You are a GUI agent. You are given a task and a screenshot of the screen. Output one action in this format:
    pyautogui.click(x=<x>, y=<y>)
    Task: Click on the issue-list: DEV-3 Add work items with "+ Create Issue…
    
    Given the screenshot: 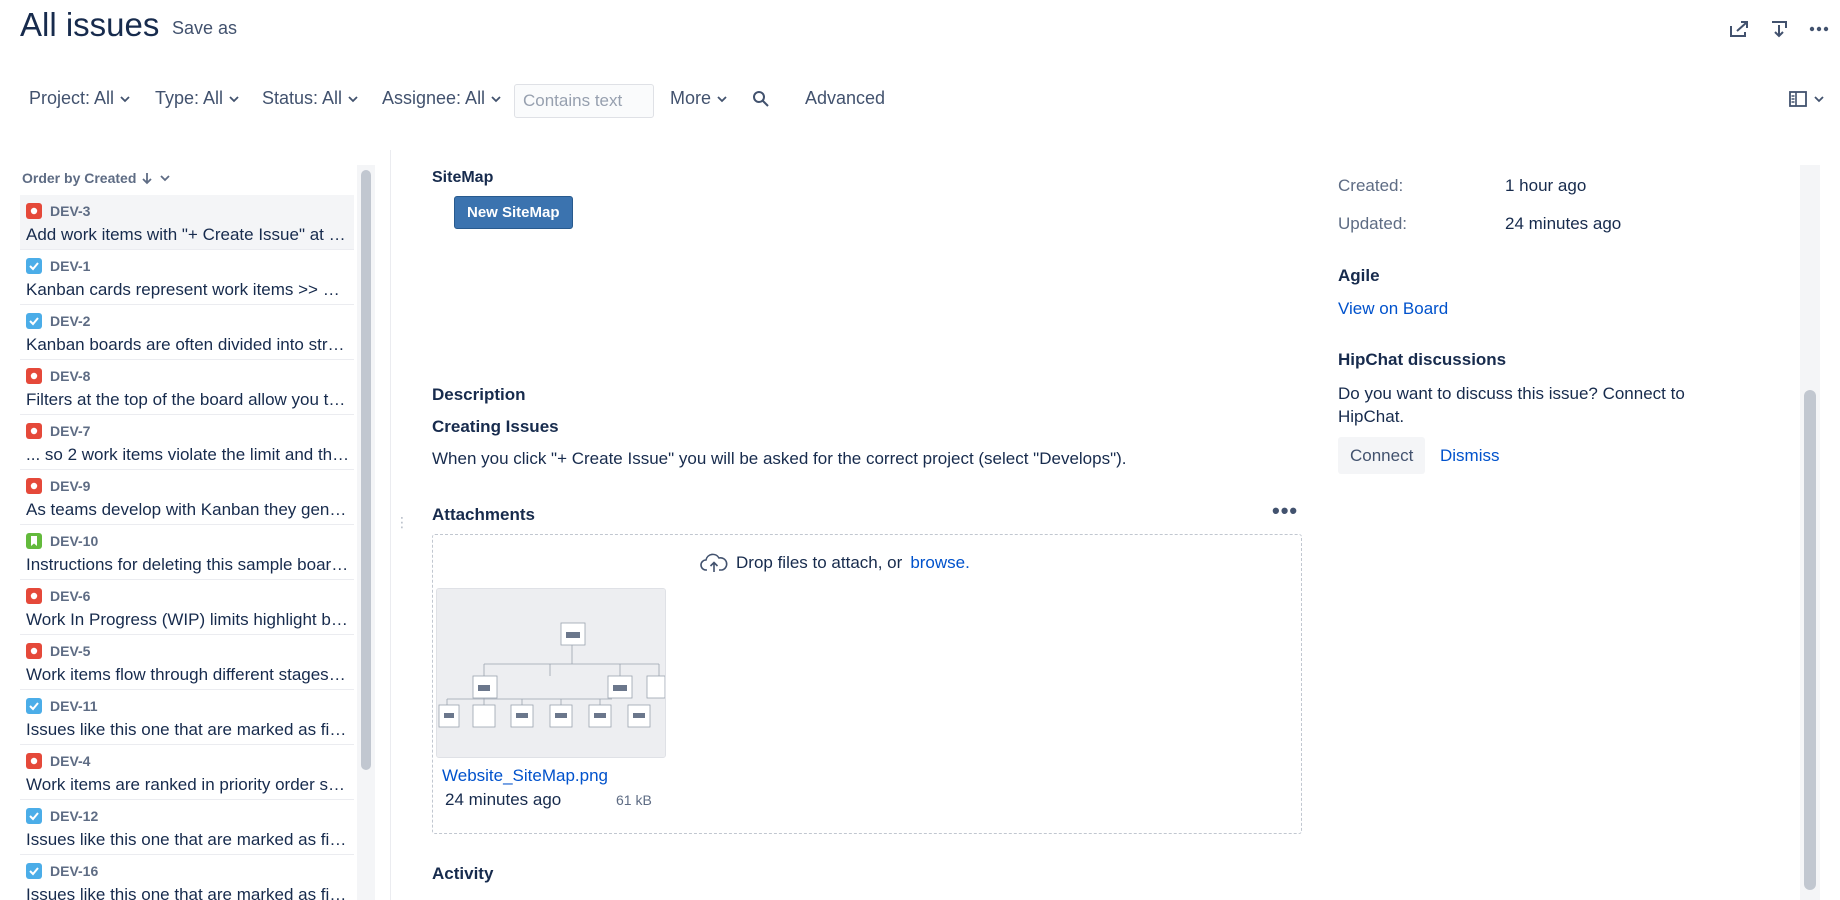 What is the action you would take?
    pyautogui.click(x=187, y=547)
    